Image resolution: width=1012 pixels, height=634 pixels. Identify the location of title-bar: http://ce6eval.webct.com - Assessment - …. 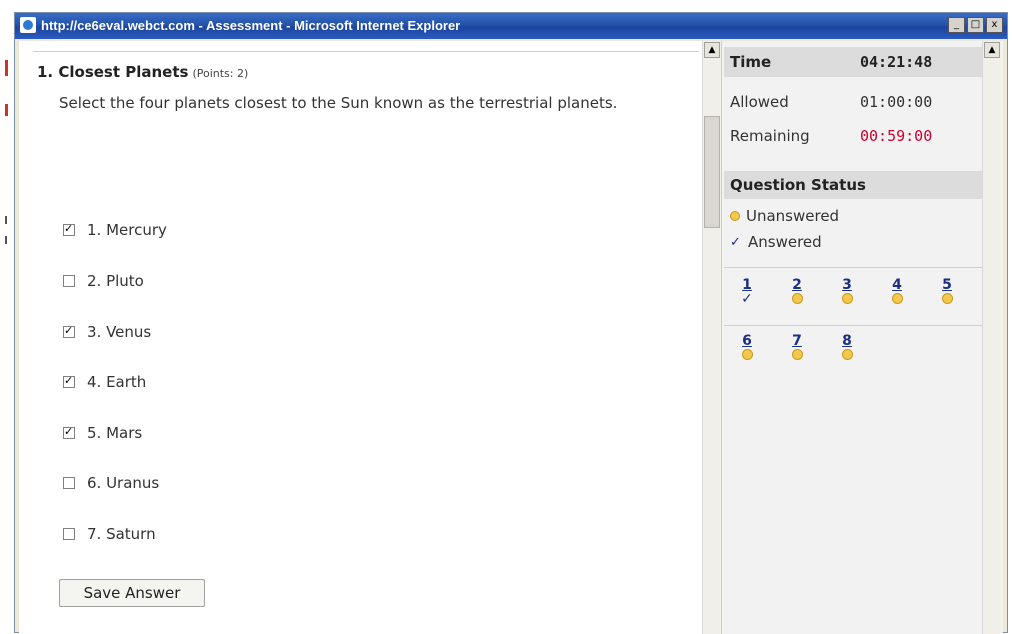
(511, 26).